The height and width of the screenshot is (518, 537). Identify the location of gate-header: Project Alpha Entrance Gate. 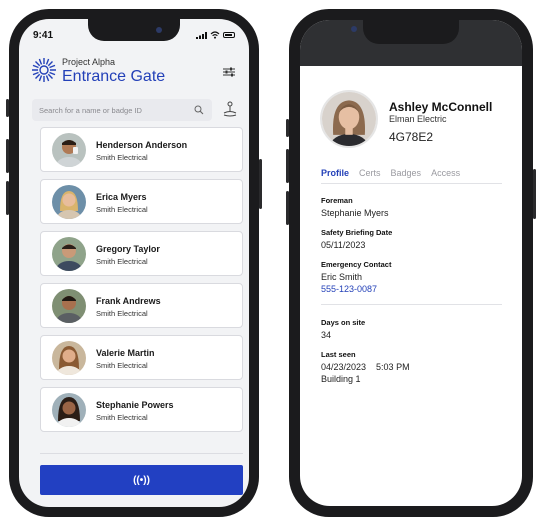
(135, 72).